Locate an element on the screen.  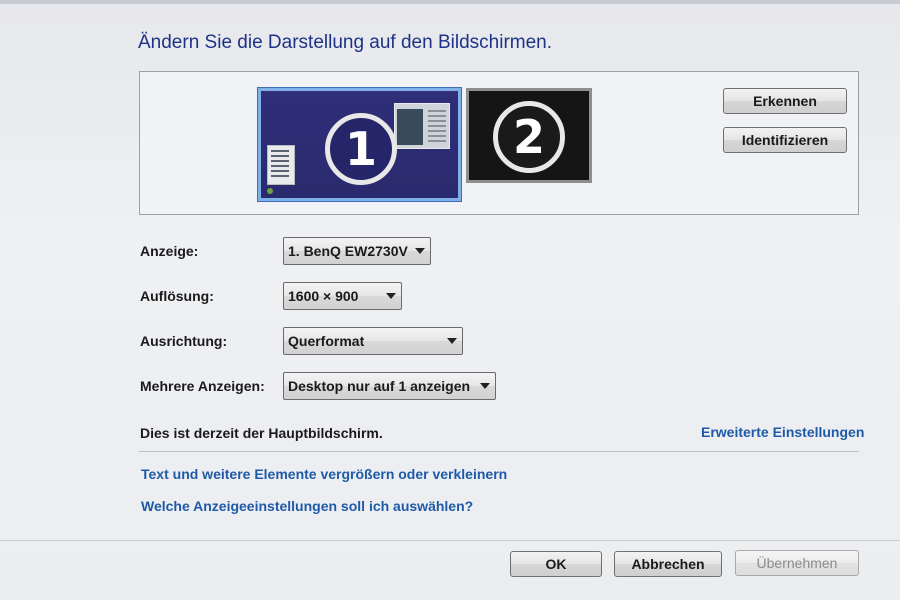
display-label: Anzeige: is located at coordinates (169, 251).